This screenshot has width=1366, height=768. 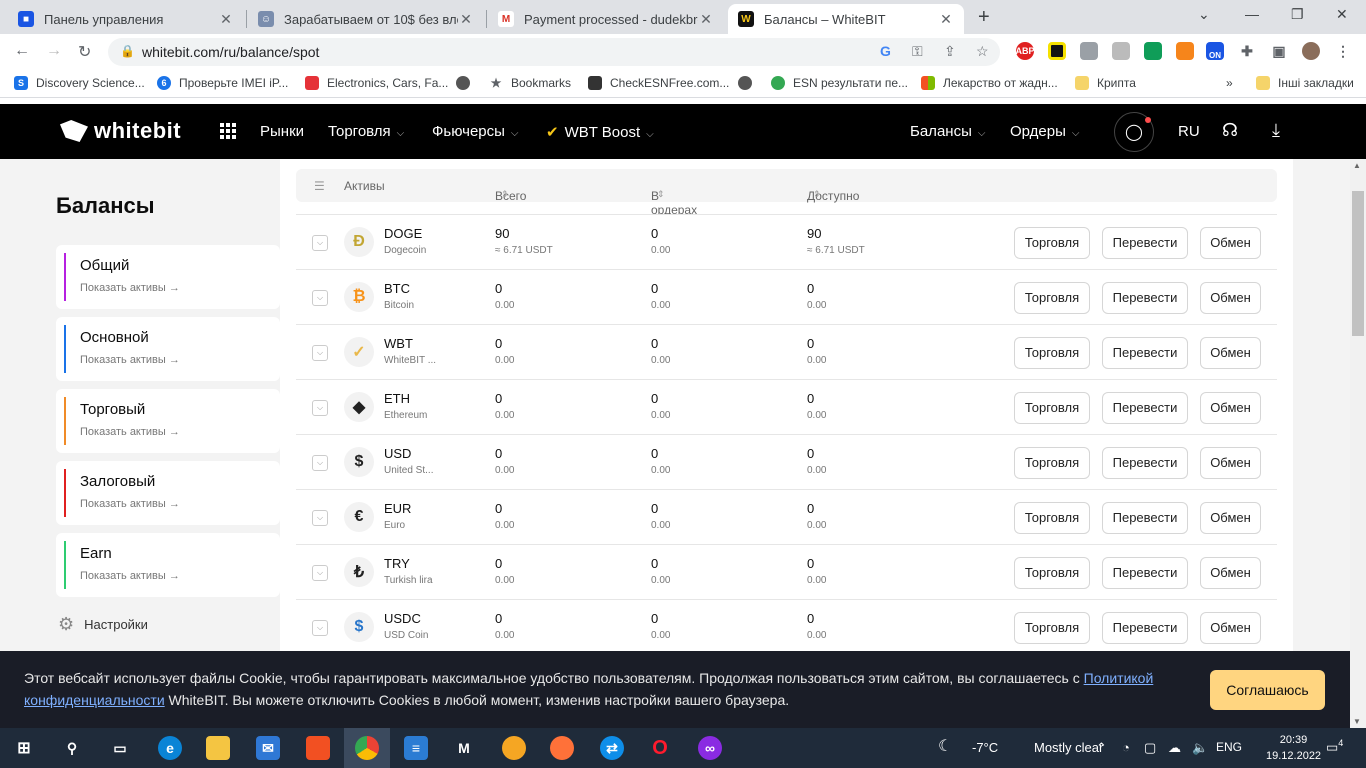 I want to click on menu-icon: ⋮, so click(x=1343, y=51).